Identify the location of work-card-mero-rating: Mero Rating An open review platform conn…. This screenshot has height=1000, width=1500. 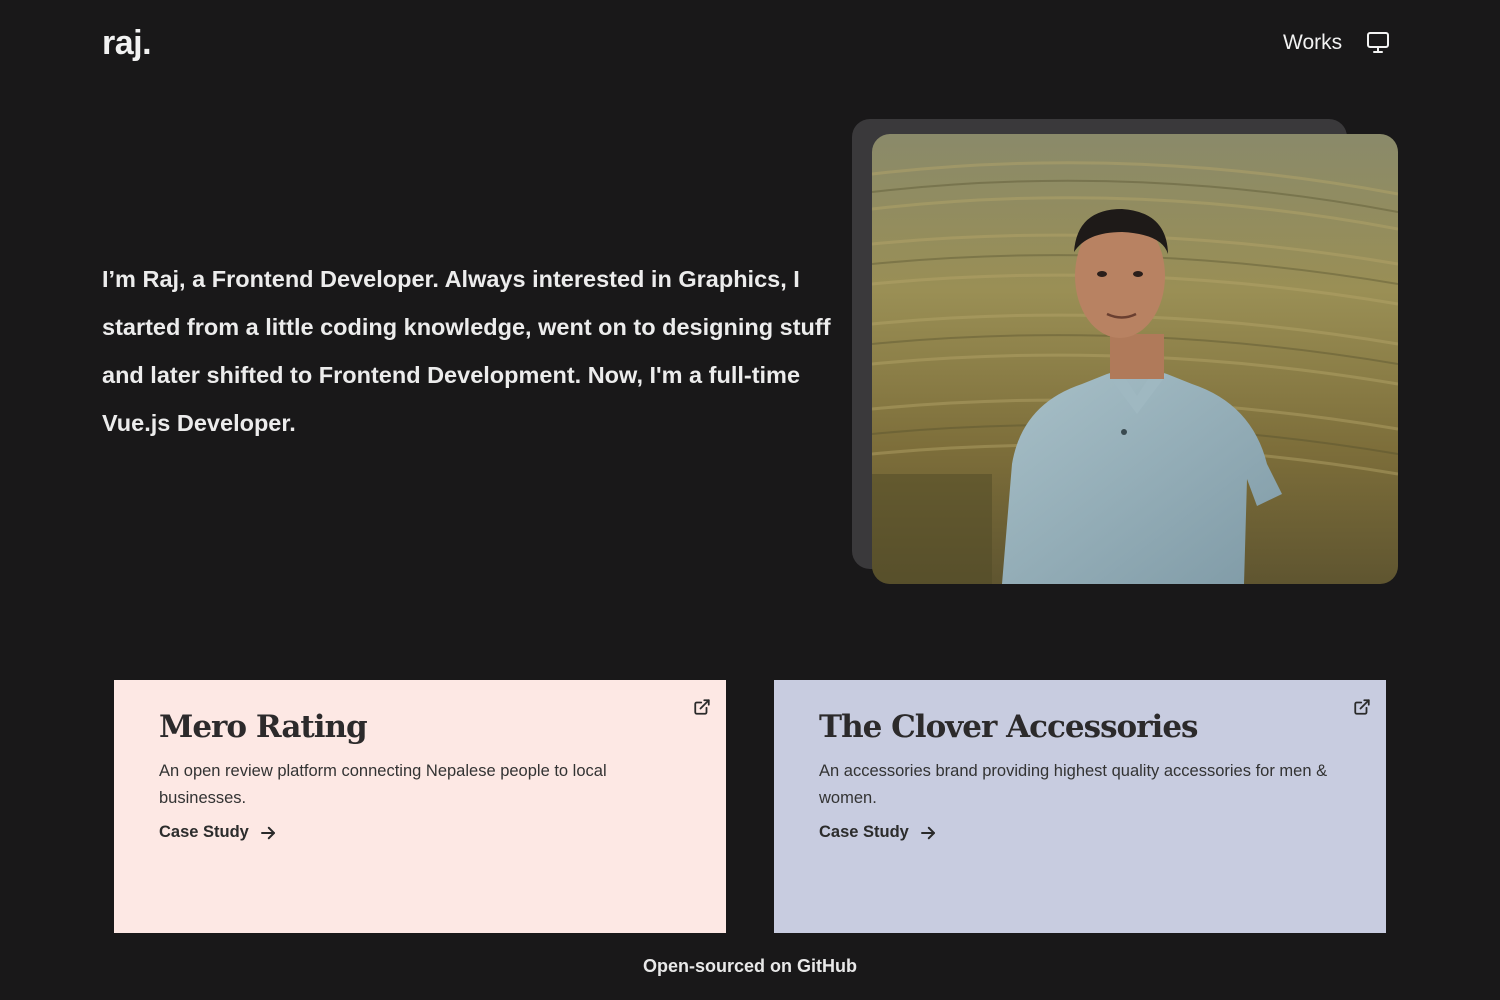
(420, 806).